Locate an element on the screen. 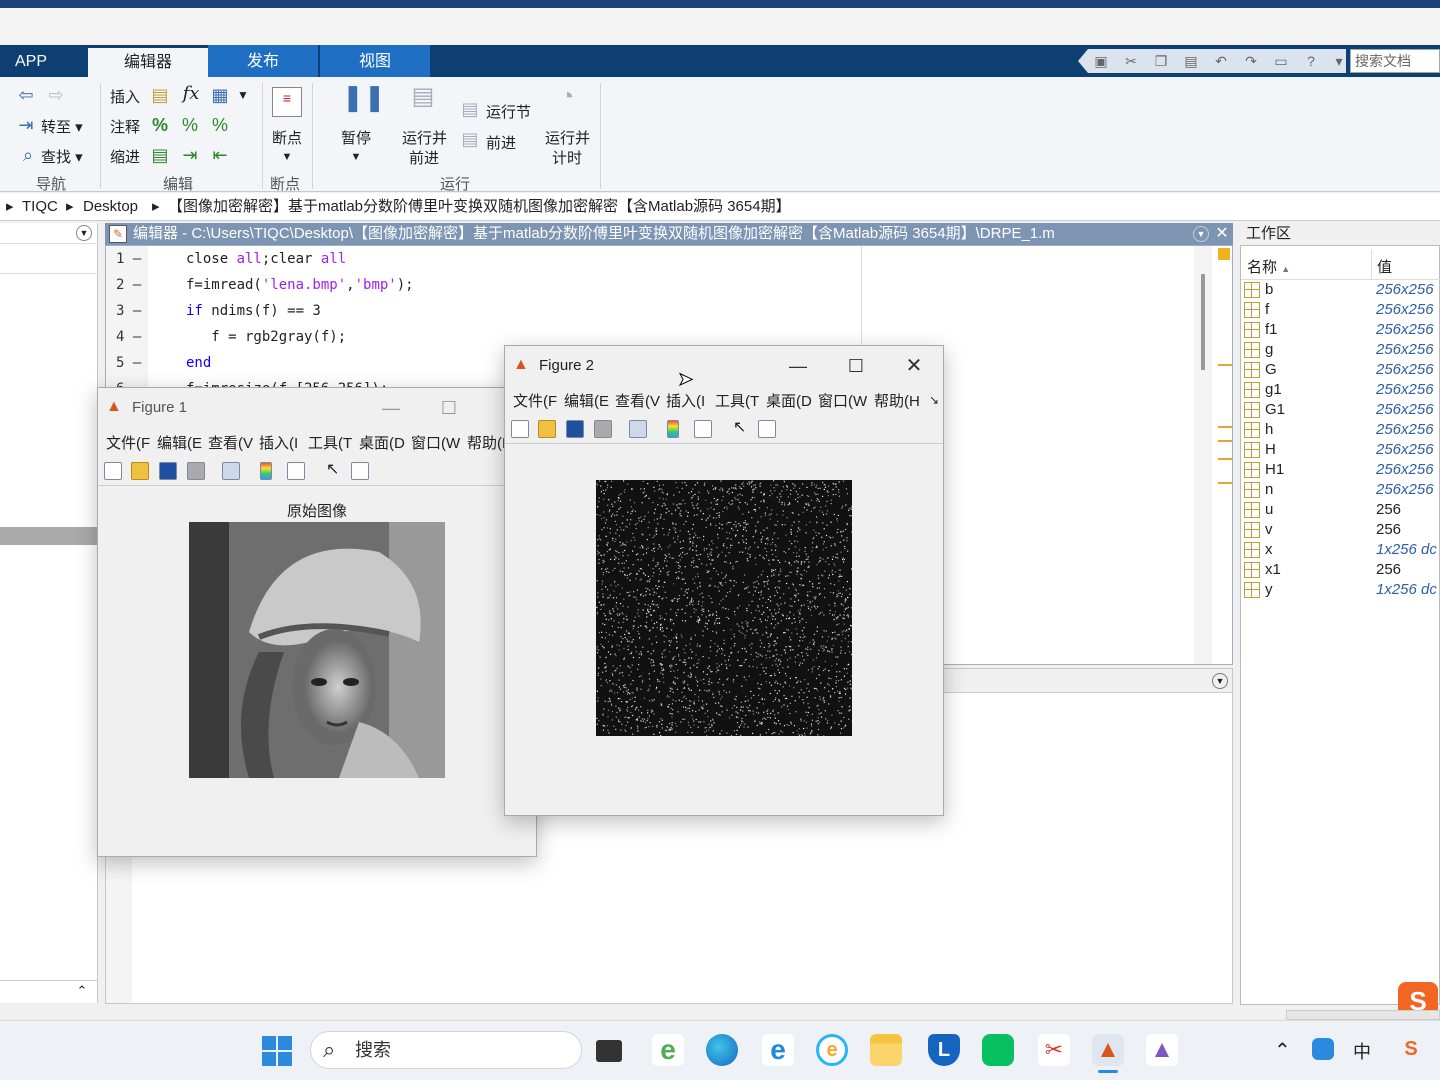  editor-scrollbar-thumb is located at coordinates (1203, 322).